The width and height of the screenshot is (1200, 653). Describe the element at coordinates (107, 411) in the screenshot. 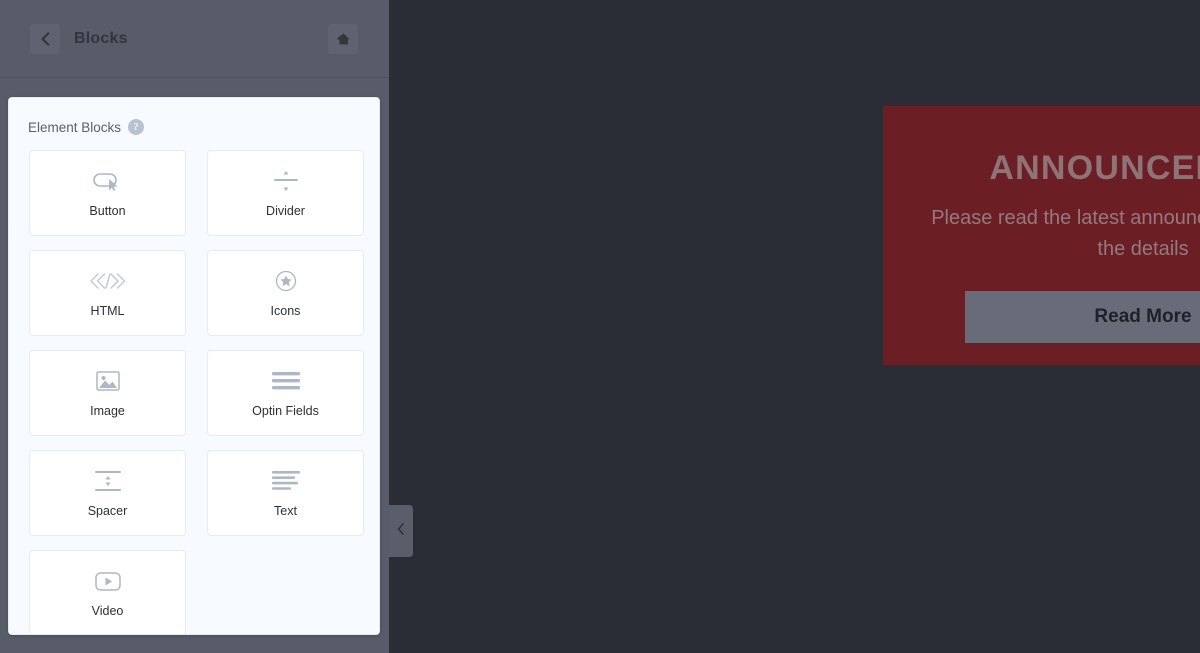

I see `block-label: Image` at that location.